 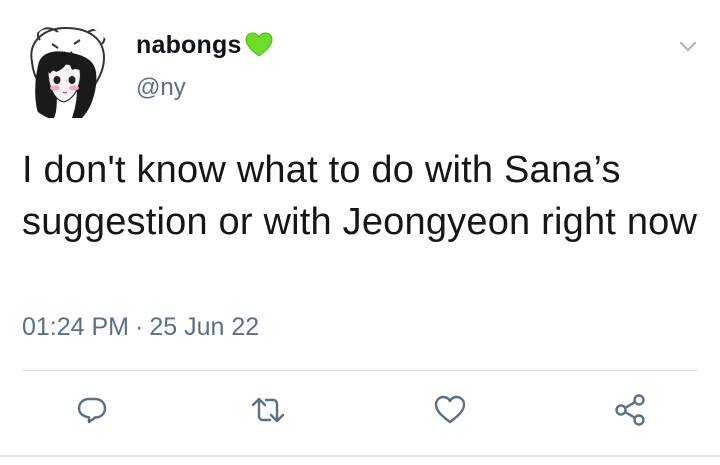 I want to click on share-button, so click(x=630, y=410).